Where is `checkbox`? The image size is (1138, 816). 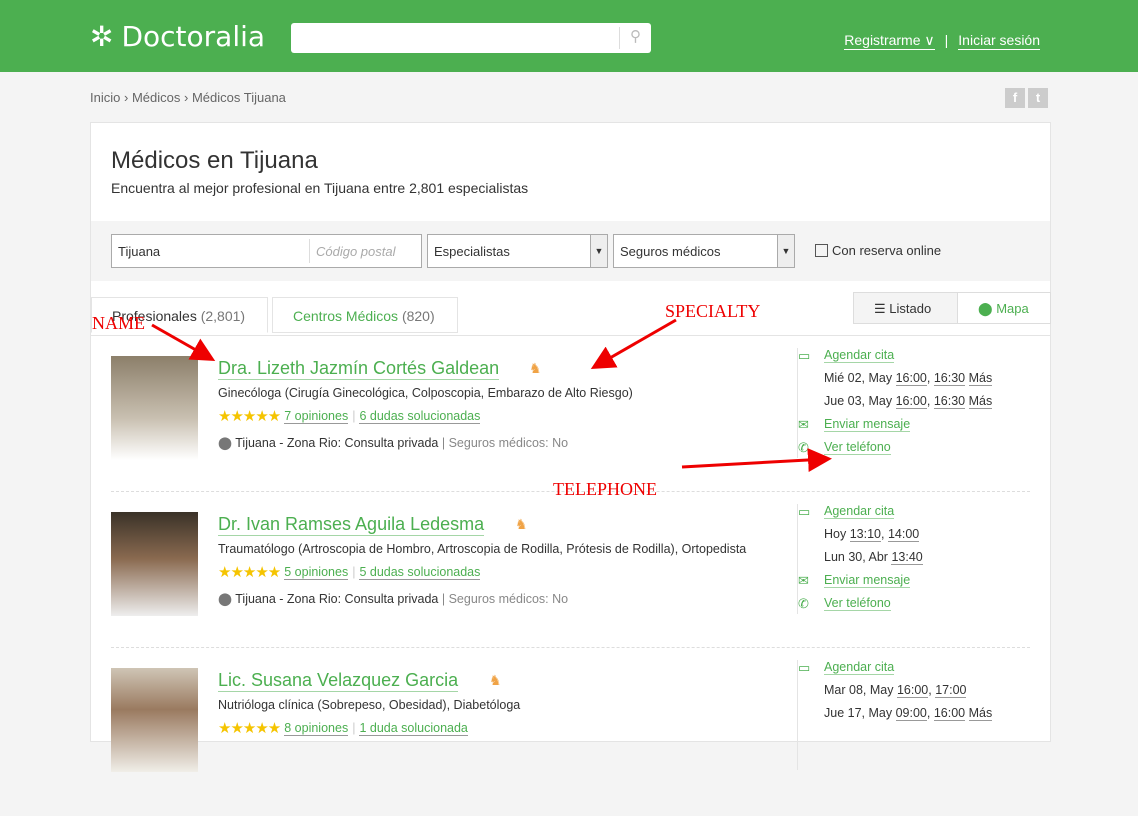
checkbox is located at coordinates (821, 250).